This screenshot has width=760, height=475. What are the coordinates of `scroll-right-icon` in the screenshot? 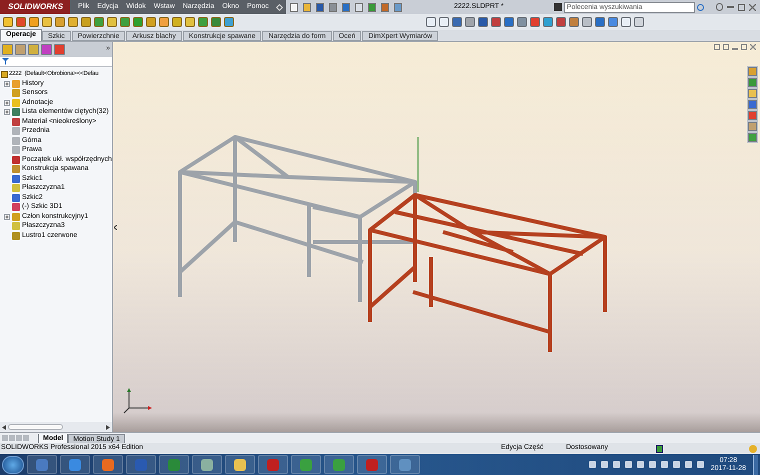 It's located at (108, 427).